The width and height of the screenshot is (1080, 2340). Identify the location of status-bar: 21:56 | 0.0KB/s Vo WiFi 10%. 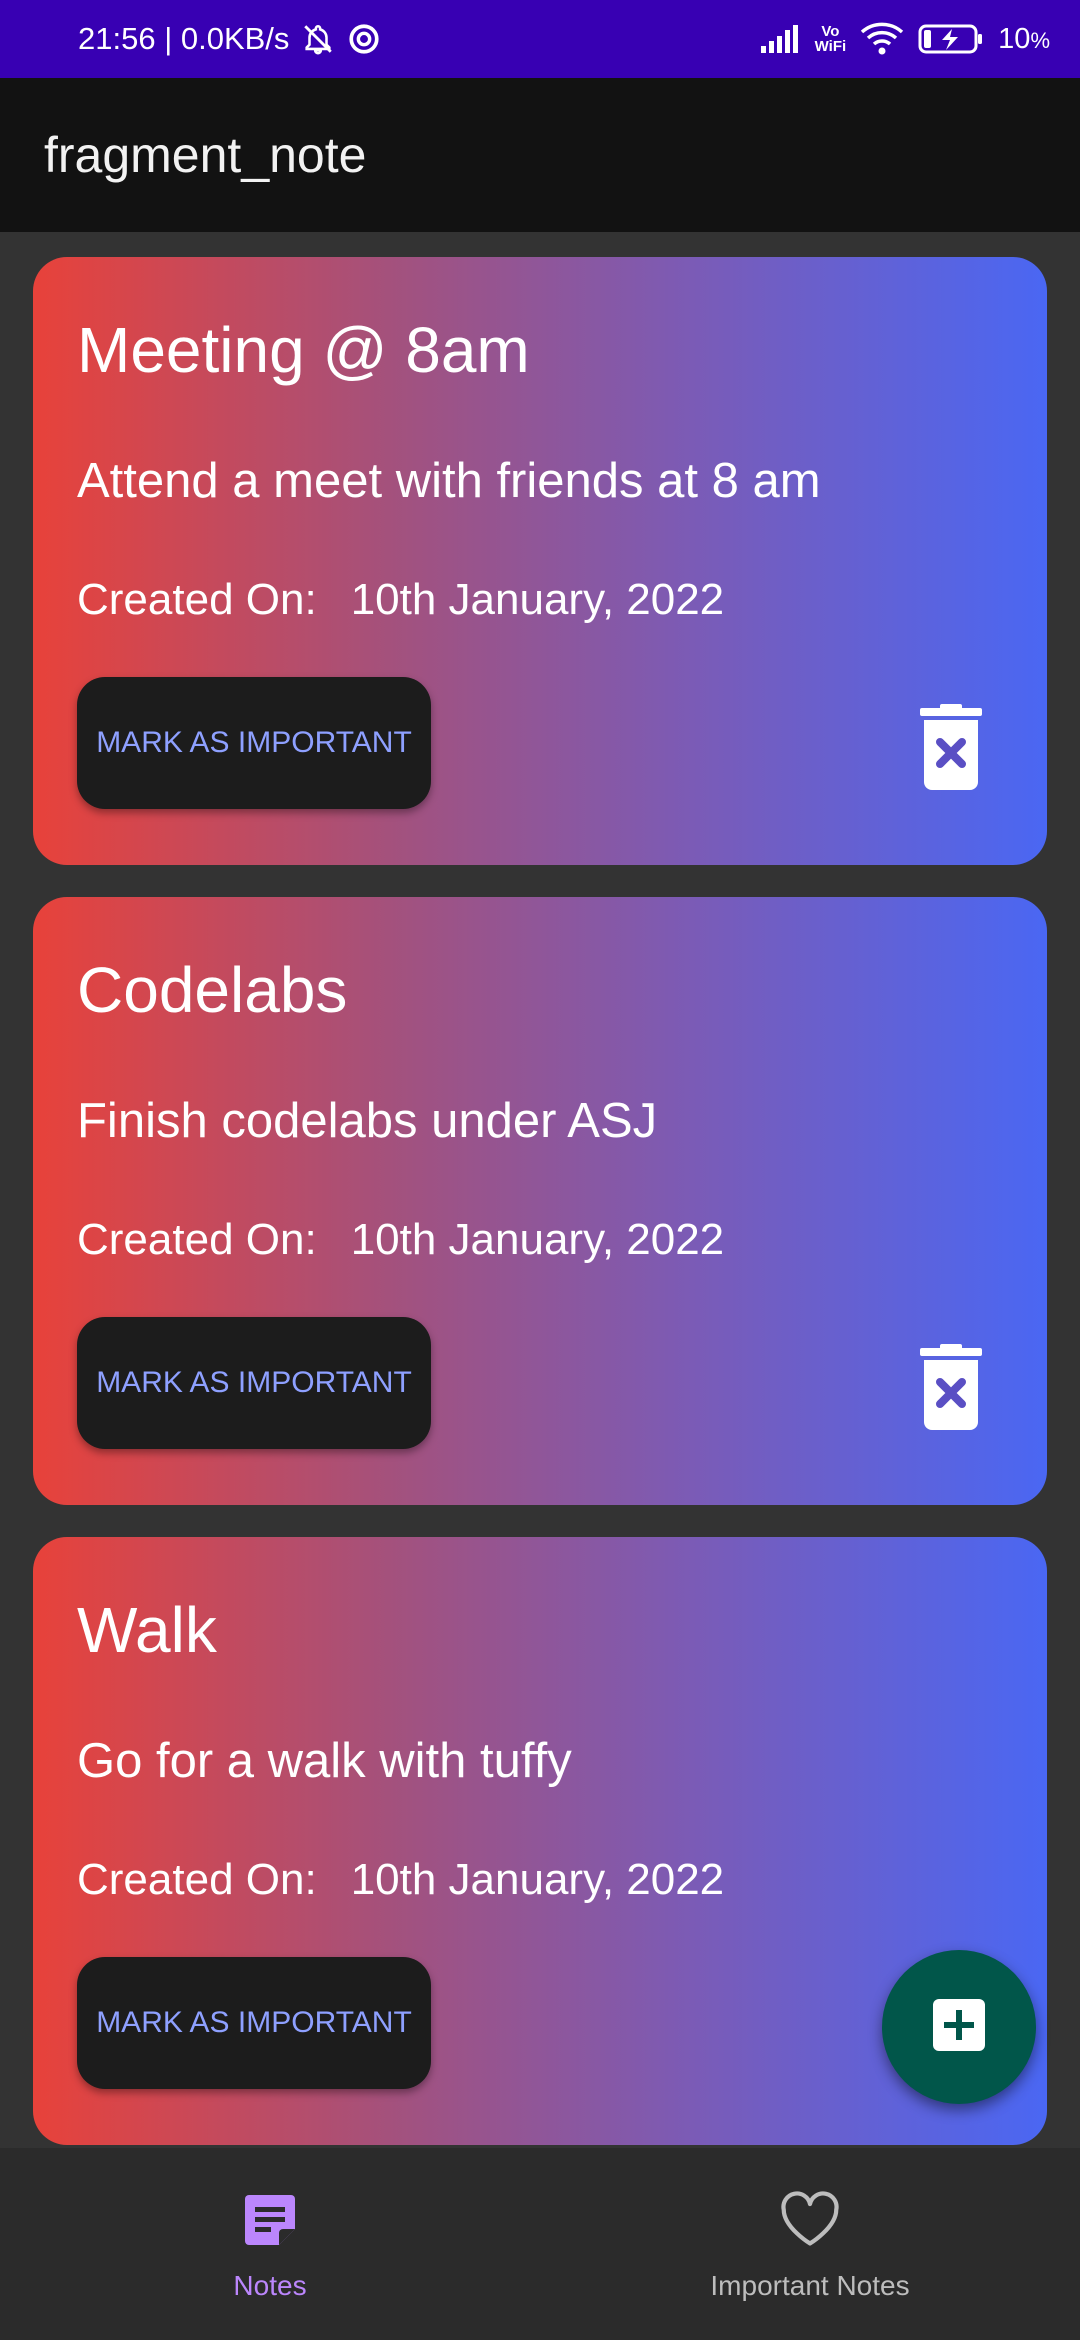
(540, 39).